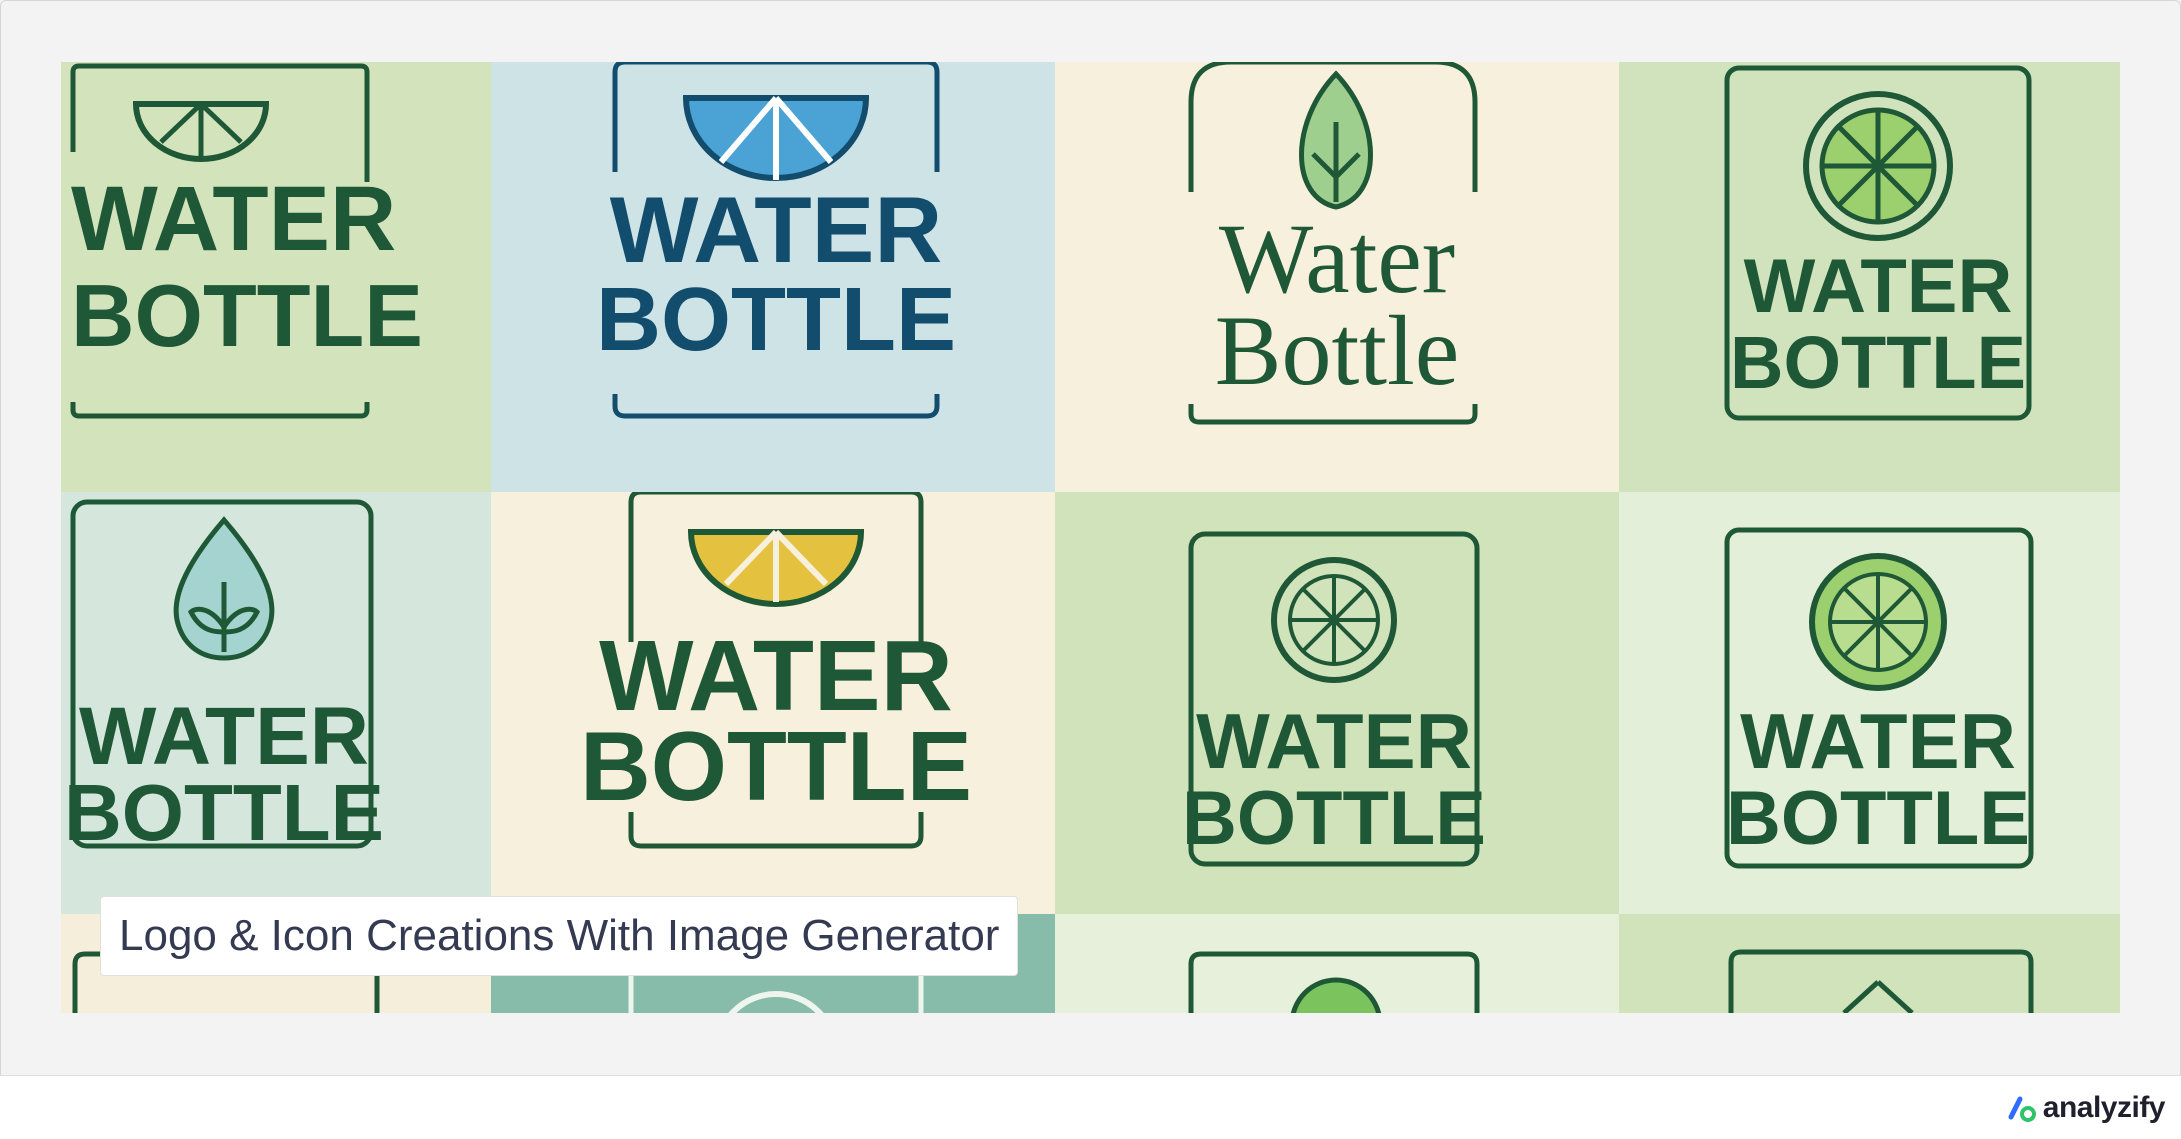  What do you see at coordinates (2022, 1109) in the screenshot?
I see `analyzify-logo-icon` at bounding box center [2022, 1109].